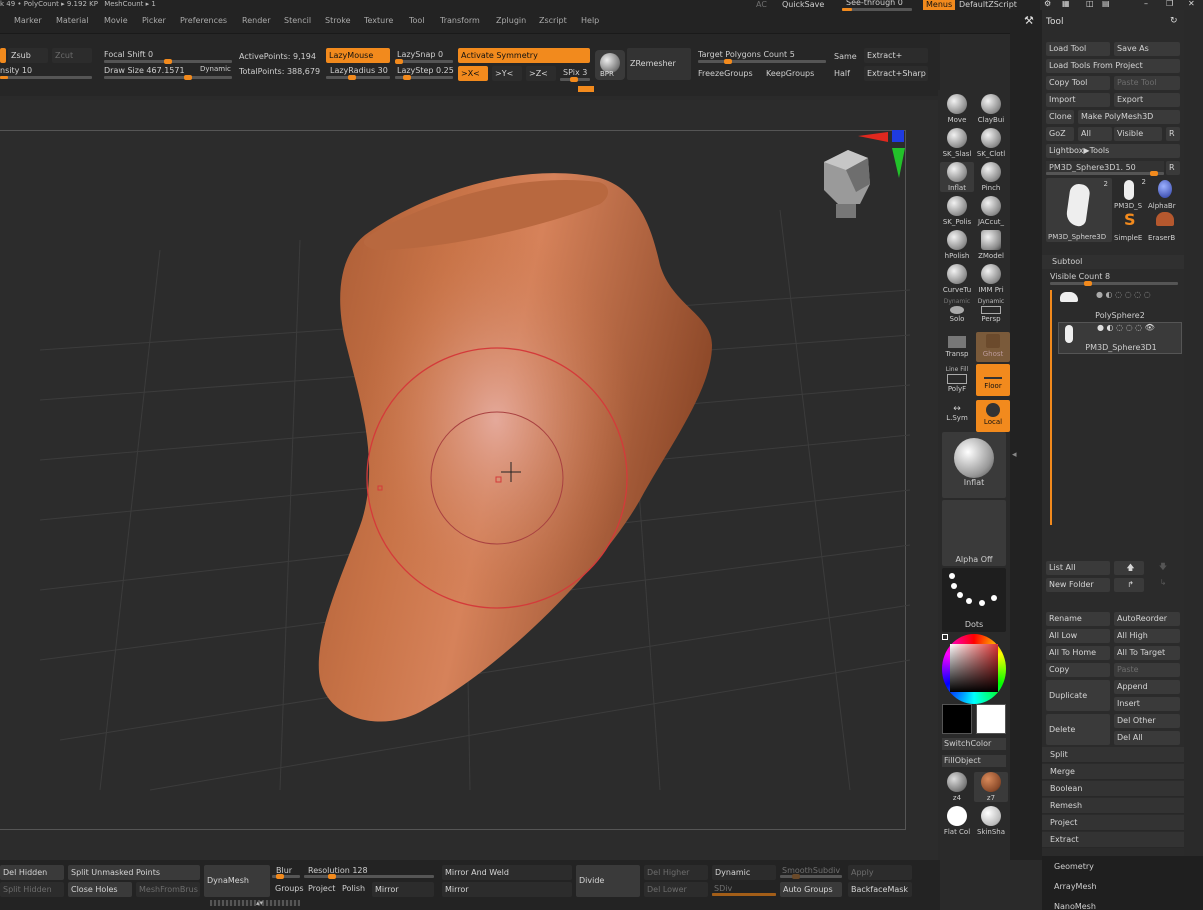 The image size is (1203, 910). I want to click on lightbox-tools-button: Lightbox▶Tools, so click(1113, 151).